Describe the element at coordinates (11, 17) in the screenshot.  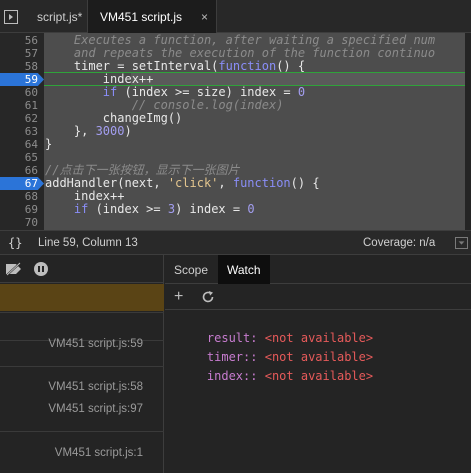
I see `navigator-toggle-icon` at that location.